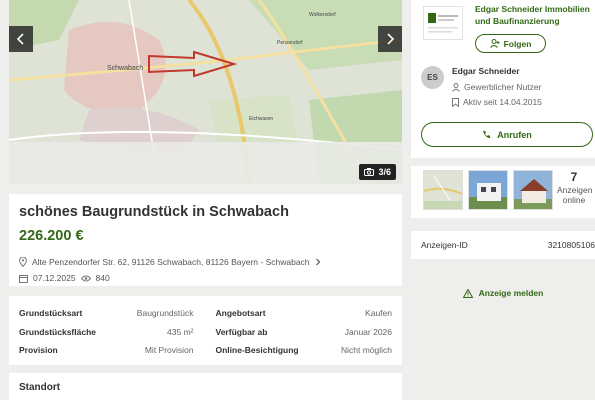 The width and height of the screenshot is (595, 400). I want to click on follow-button: Folgen, so click(510, 43).